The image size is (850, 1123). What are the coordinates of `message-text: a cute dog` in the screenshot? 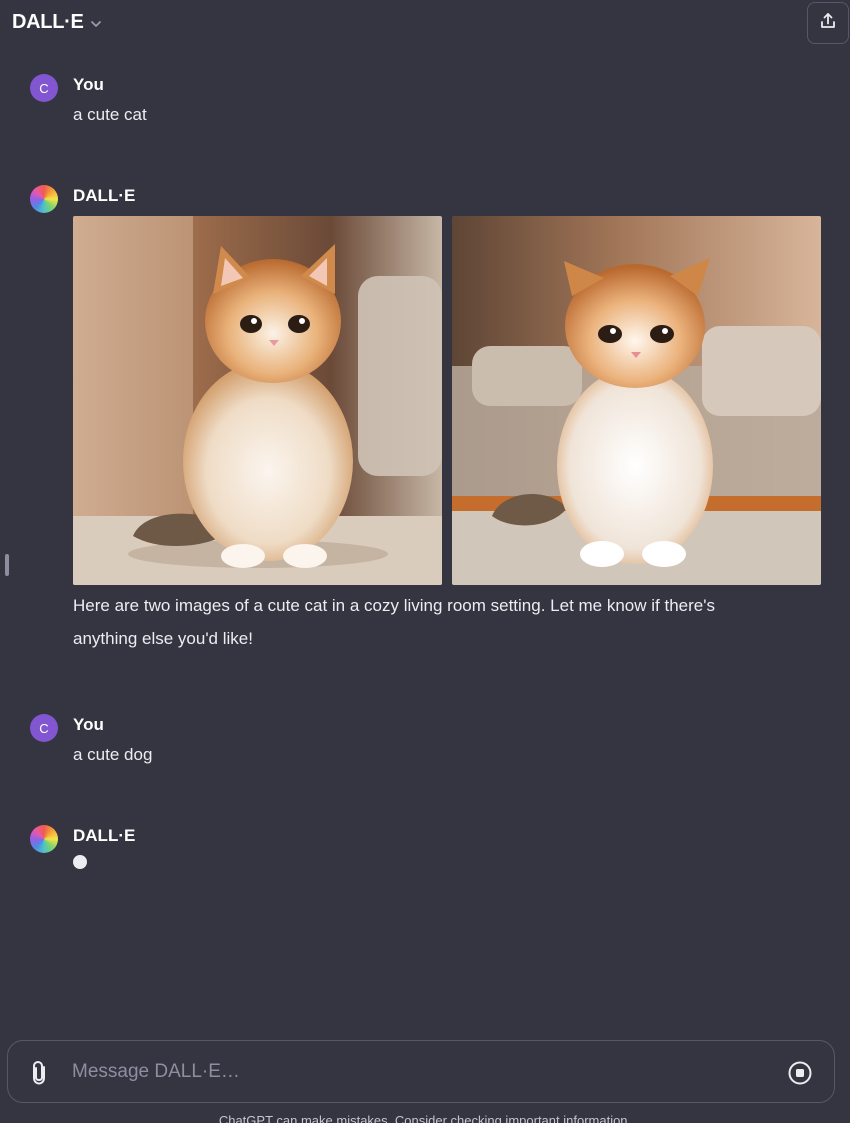 It's located at (113, 754).